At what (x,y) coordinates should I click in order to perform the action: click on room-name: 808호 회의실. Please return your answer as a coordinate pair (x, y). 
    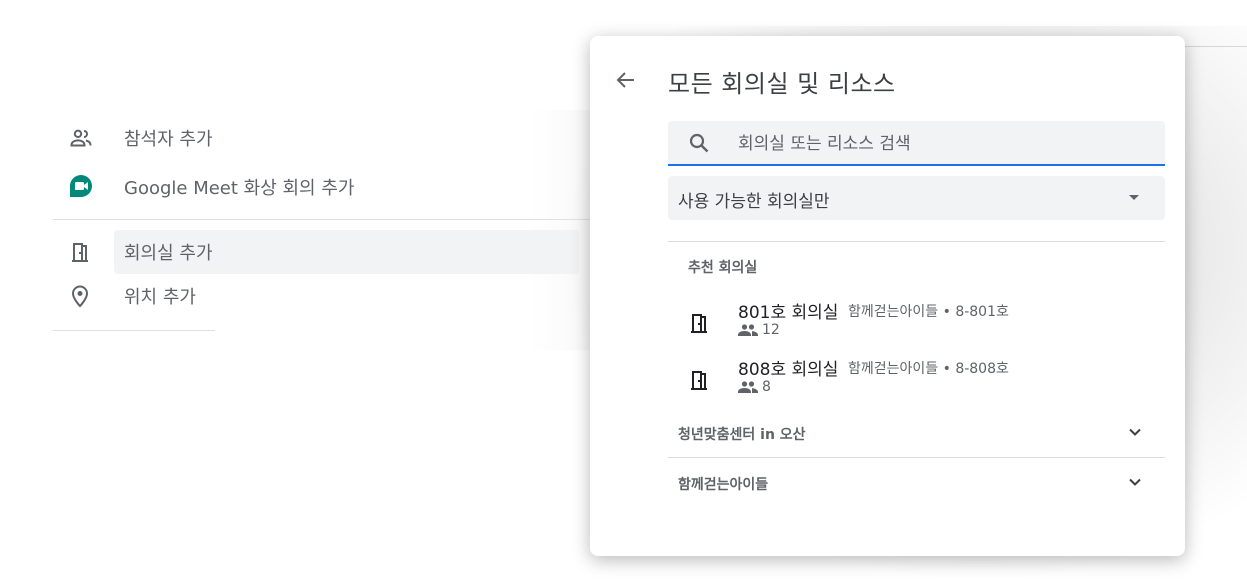
    Looking at the image, I should click on (788, 370).